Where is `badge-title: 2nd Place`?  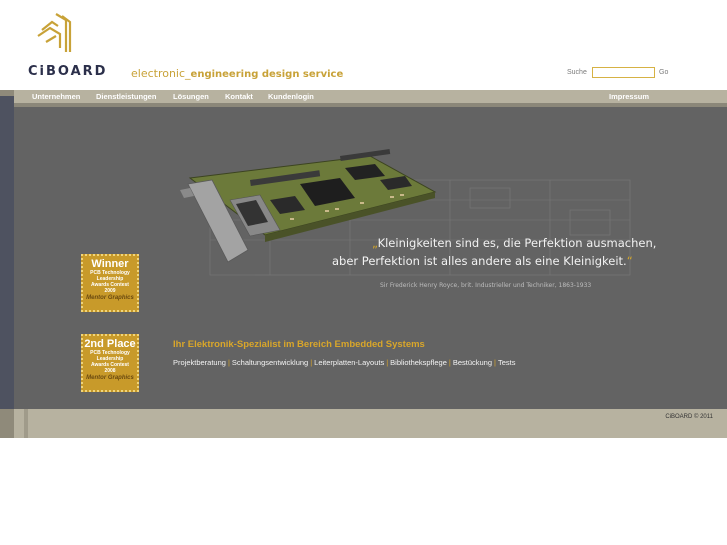 badge-title: 2nd Place is located at coordinates (110, 344).